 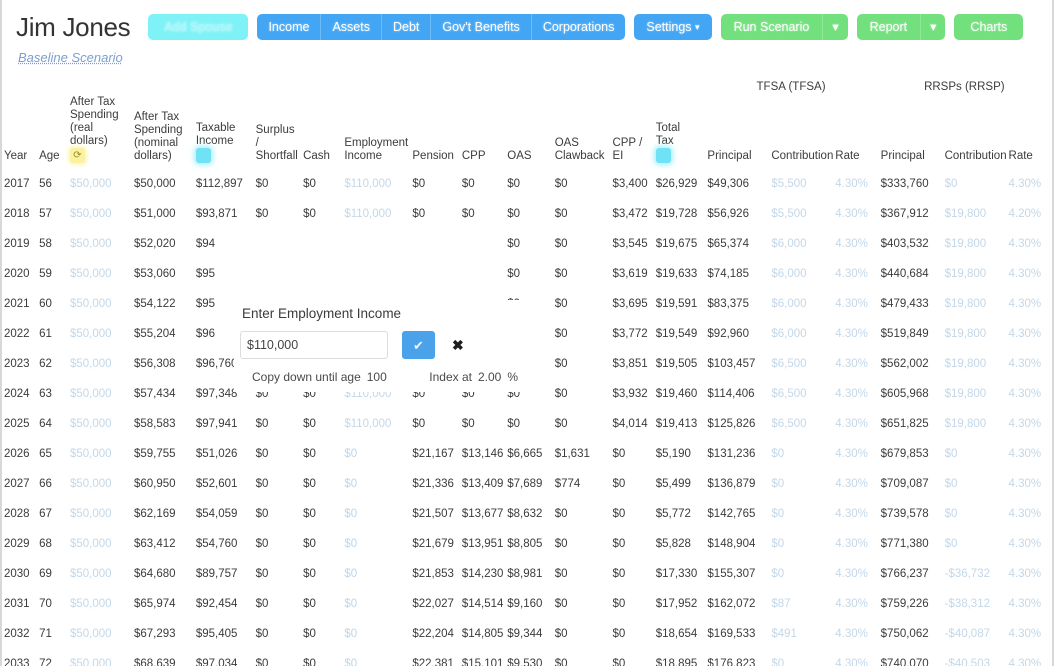 I want to click on index-value: 2.00, so click(x=489, y=377).